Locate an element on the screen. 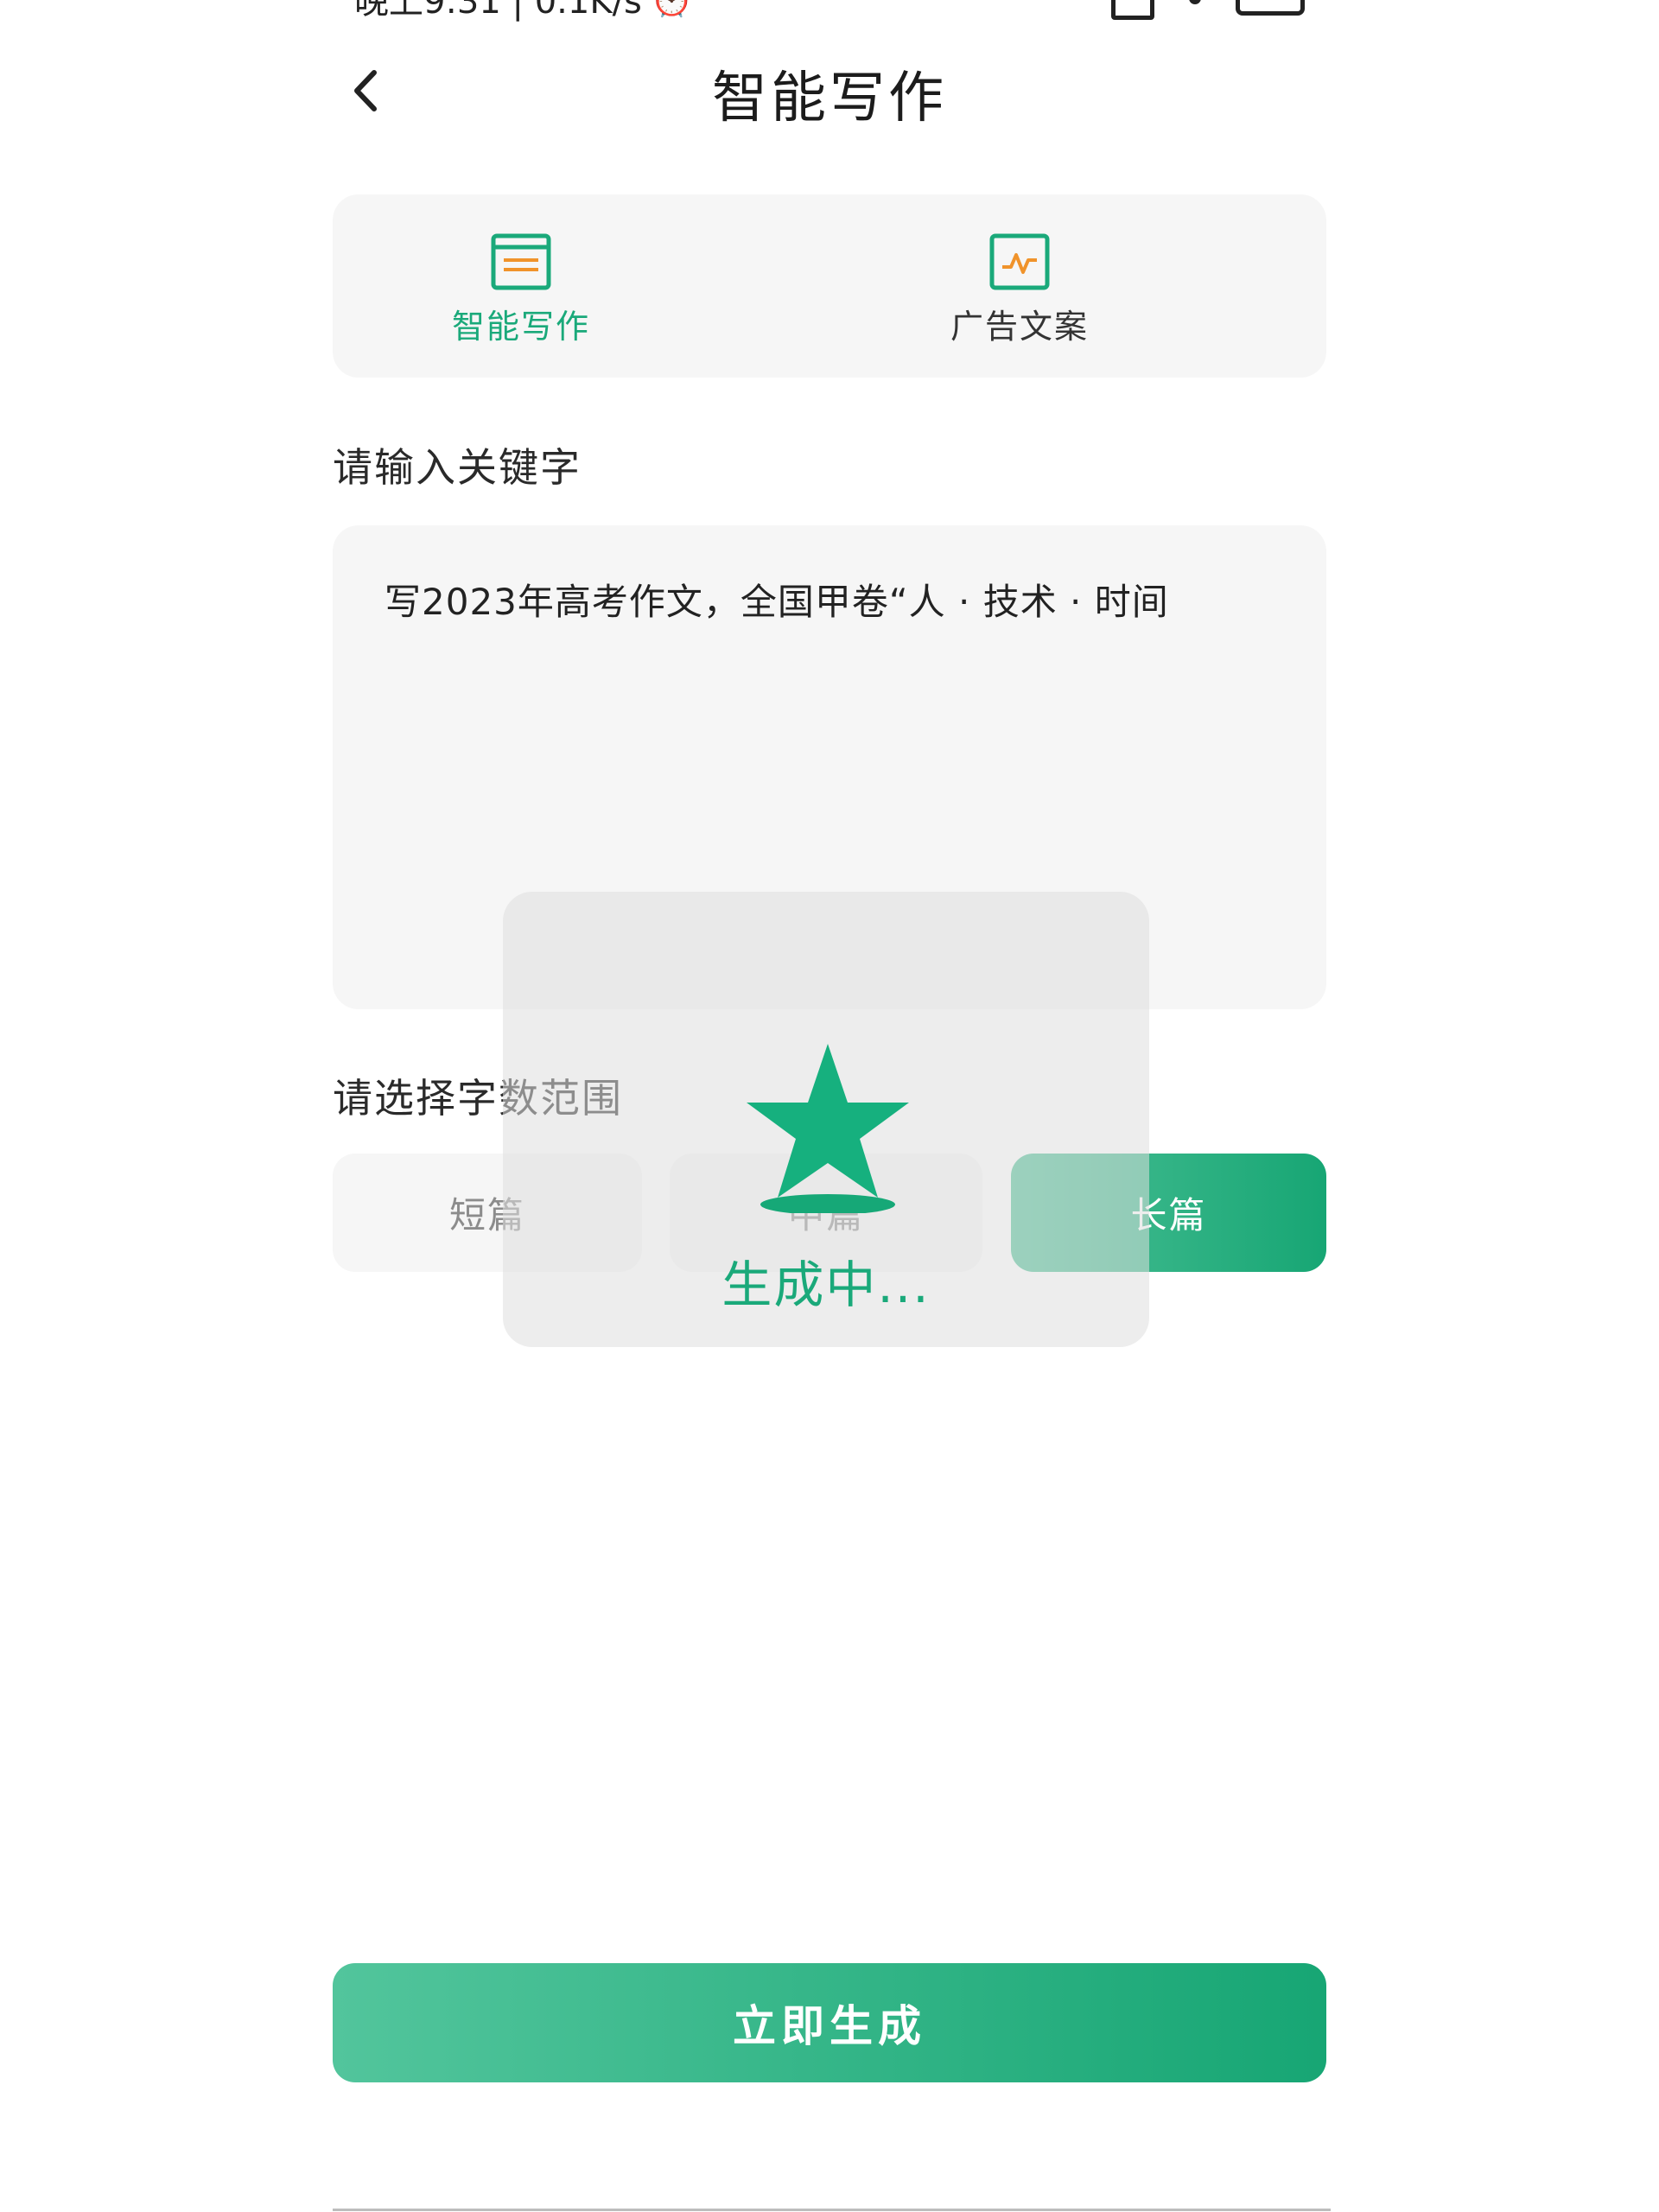 The image size is (1659, 2212). bottom-divider is located at coordinates (832, 2210).